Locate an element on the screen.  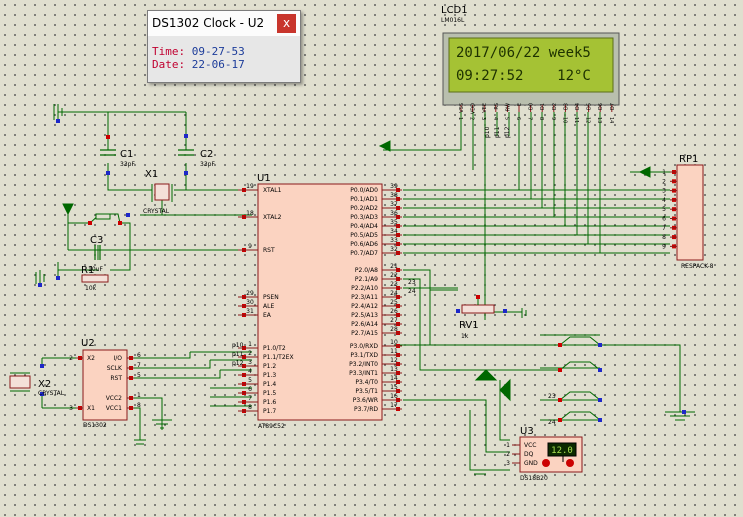
lcd-pin-name: E is located at coordinates (520, 104).